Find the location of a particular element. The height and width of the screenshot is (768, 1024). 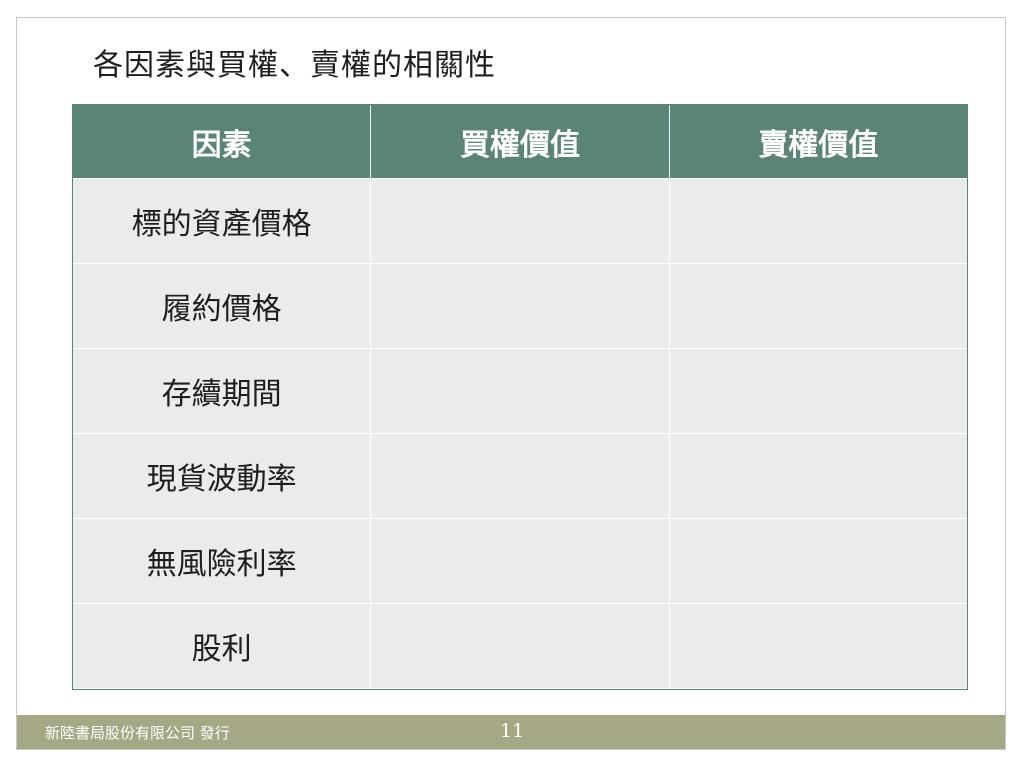

factor-cell: 股利 is located at coordinates (221, 646).